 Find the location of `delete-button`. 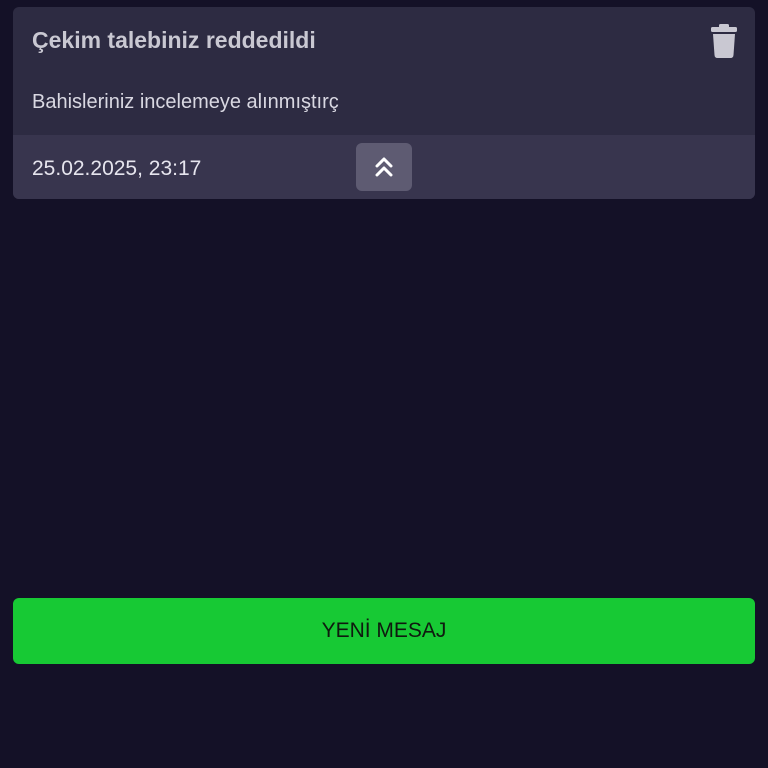

delete-button is located at coordinates (724, 41).